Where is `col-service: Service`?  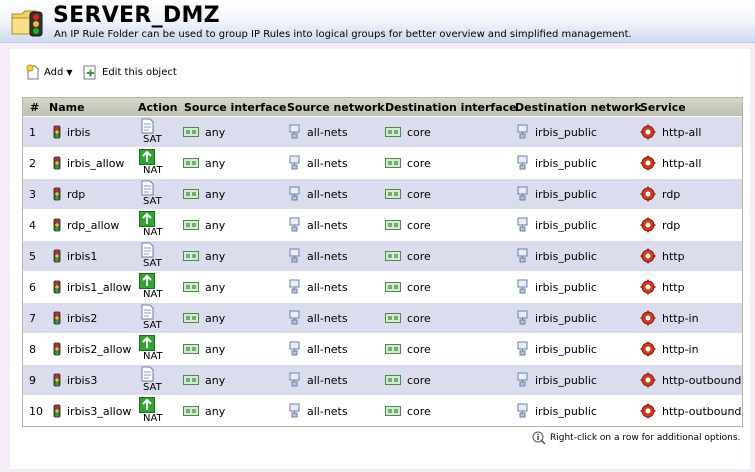 col-service: Service is located at coordinates (663, 107).